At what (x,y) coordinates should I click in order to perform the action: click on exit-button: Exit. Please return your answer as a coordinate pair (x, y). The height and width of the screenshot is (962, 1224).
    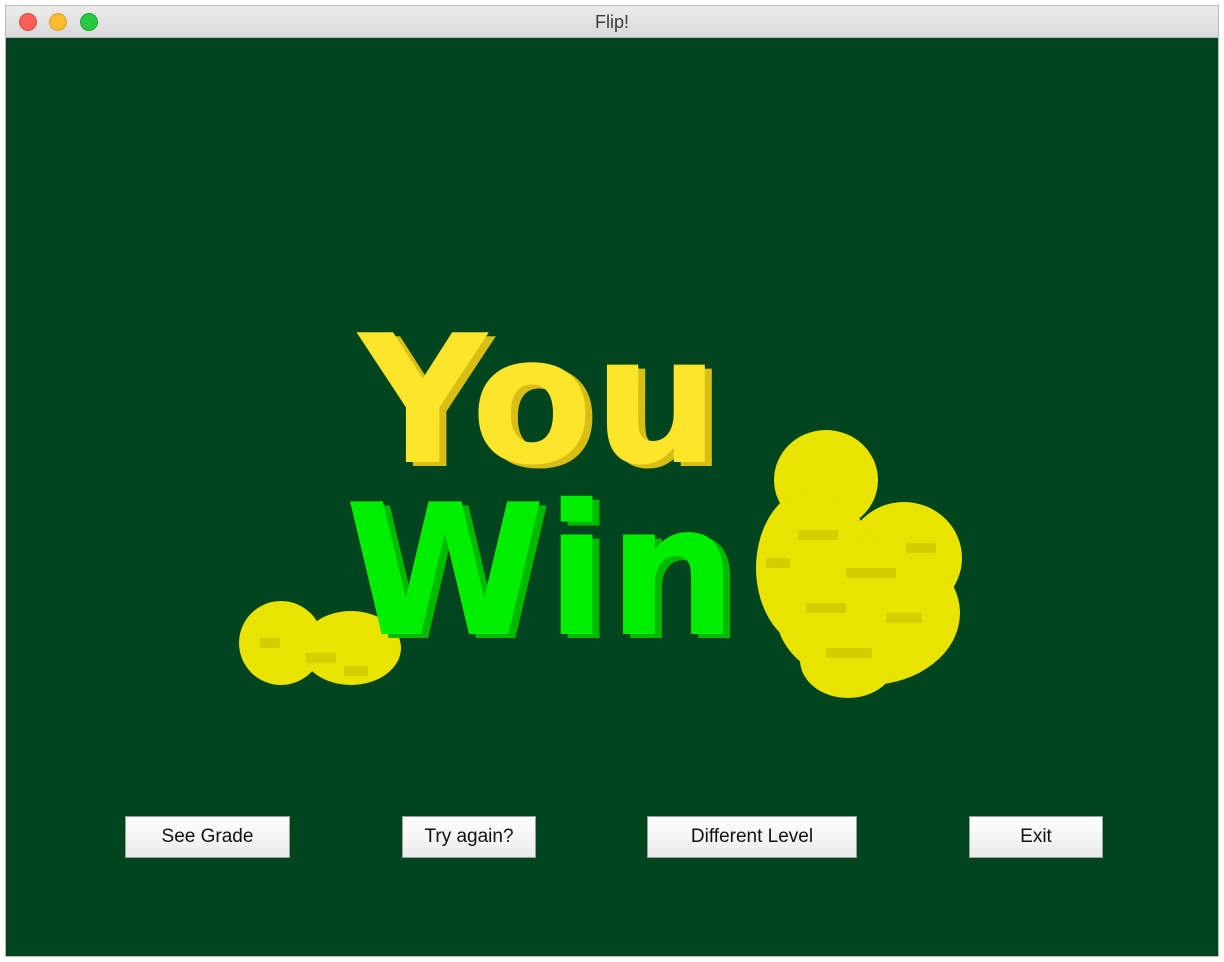
    Looking at the image, I should click on (1036, 837).